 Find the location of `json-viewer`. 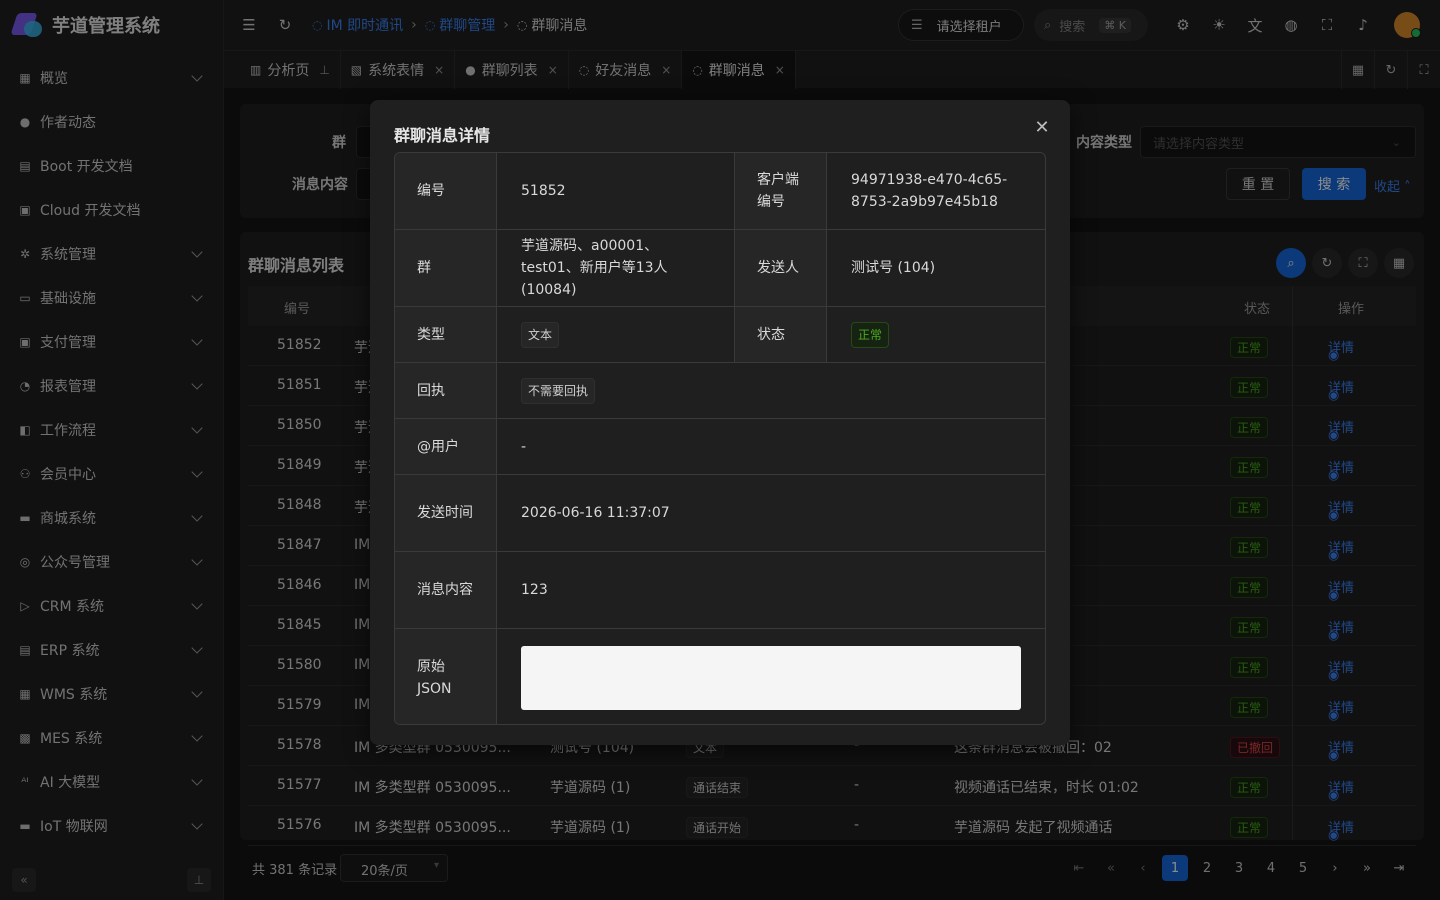

json-viewer is located at coordinates (771, 677).